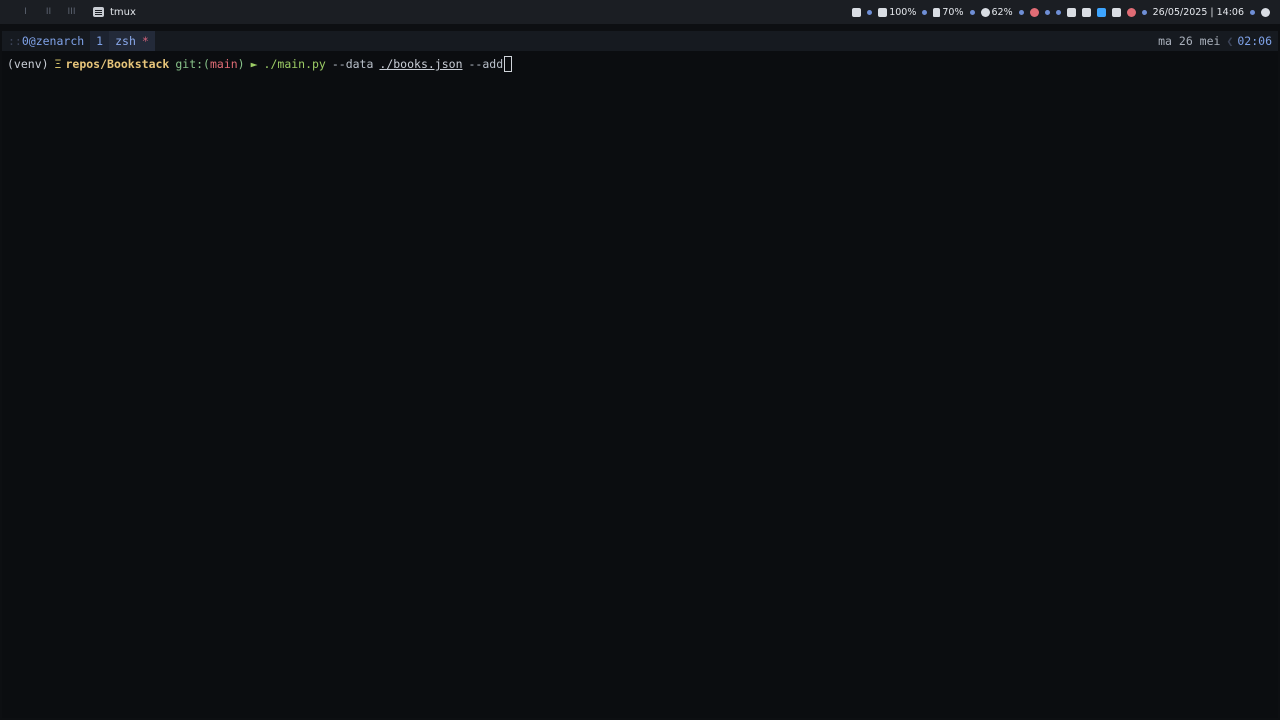 This screenshot has height=720, width=1280. Describe the element at coordinates (1198, 12) in the screenshot. I see `date-time: 26/05/2025 | 14:06` at that location.